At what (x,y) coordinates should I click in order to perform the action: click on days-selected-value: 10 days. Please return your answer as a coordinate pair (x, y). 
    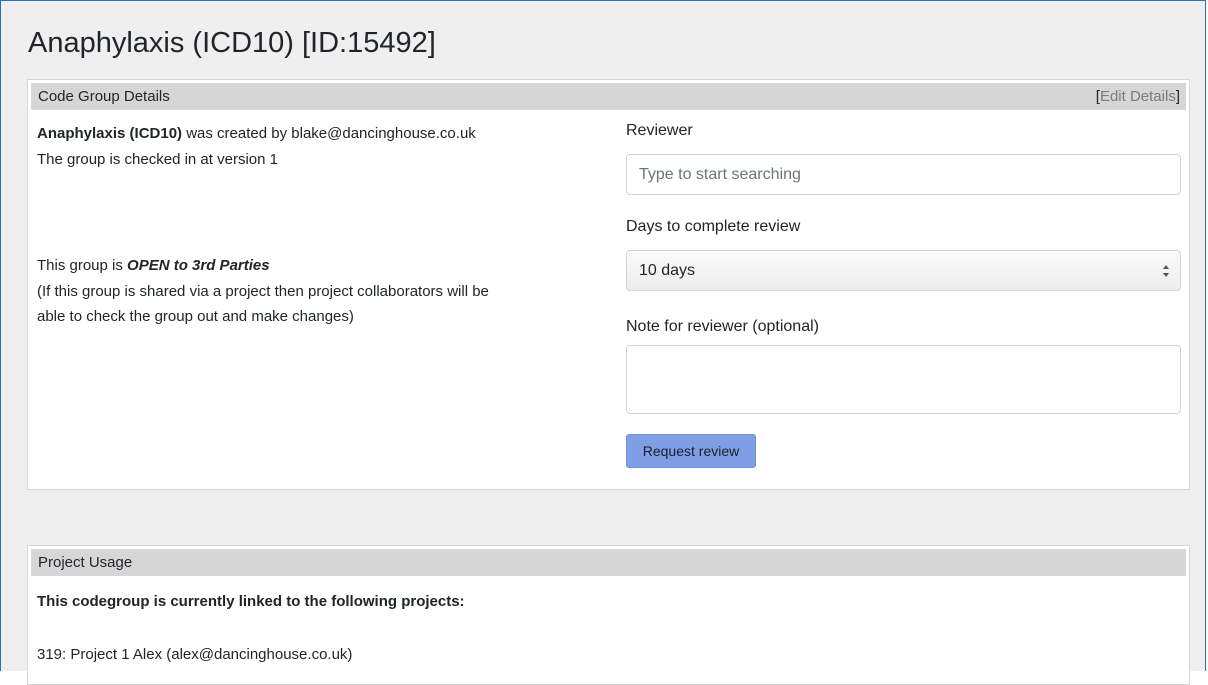
    Looking at the image, I should click on (667, 270).